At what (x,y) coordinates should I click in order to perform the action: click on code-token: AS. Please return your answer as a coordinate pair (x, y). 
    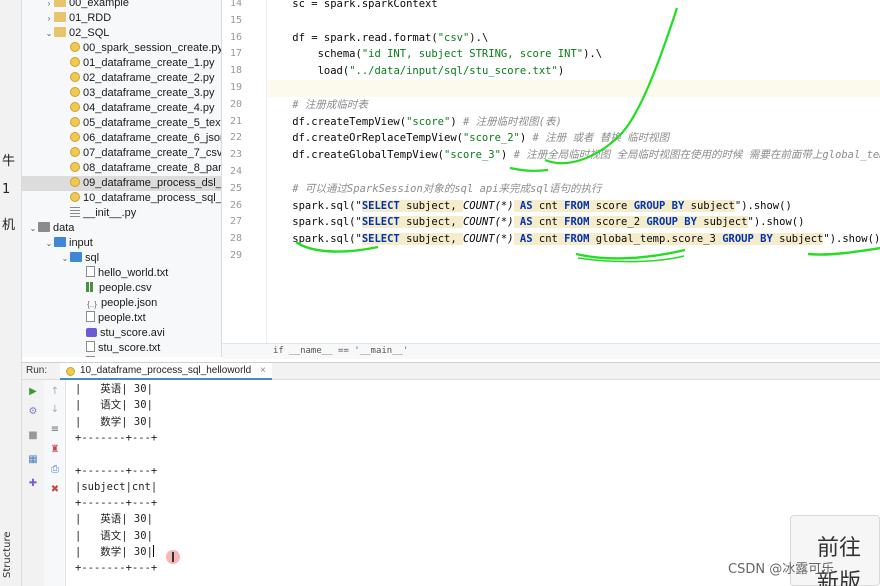
    Looking at the image, I should click on (526, 205).